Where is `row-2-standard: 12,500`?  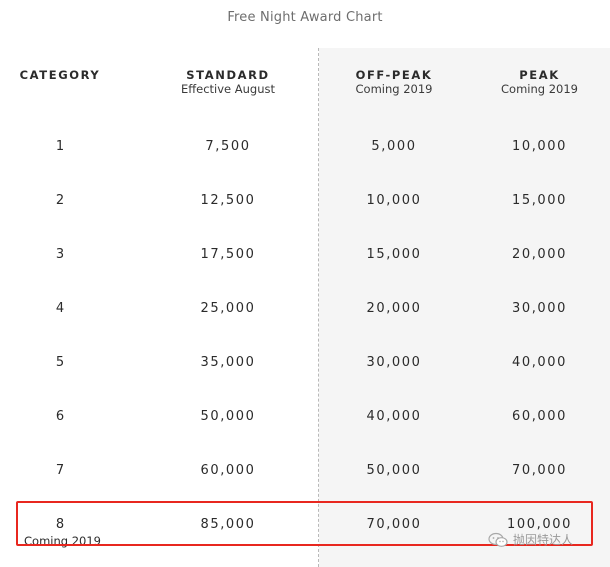
row-2-standard: 12,500 is located at coordinates (228, 200).